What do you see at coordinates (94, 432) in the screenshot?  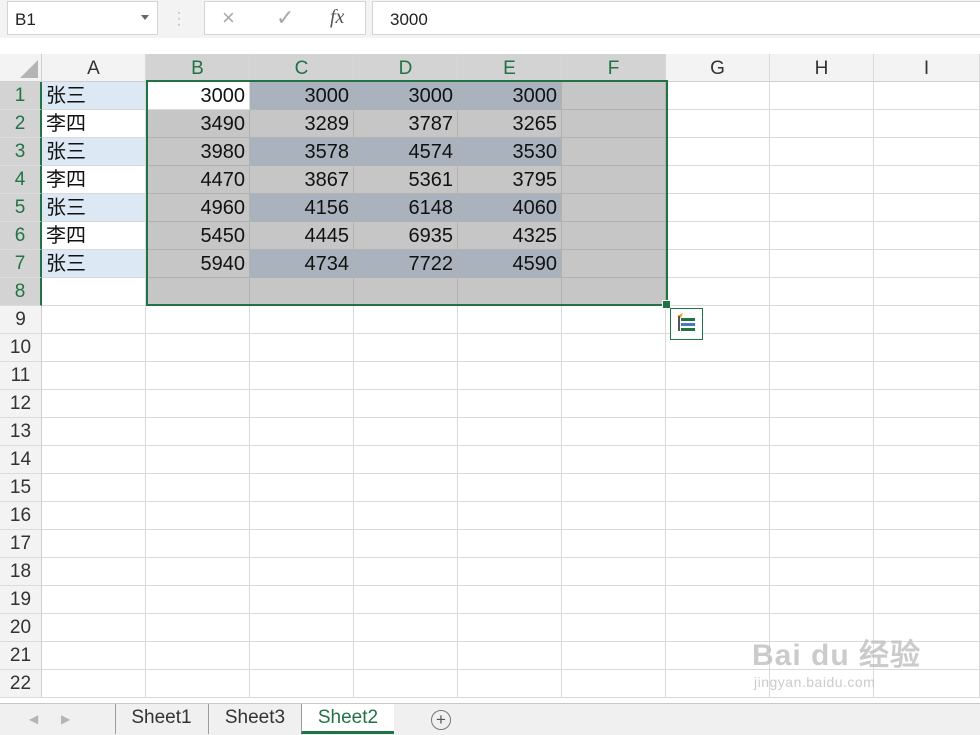 I see `cell-a13` at bounding box center [94, 432].